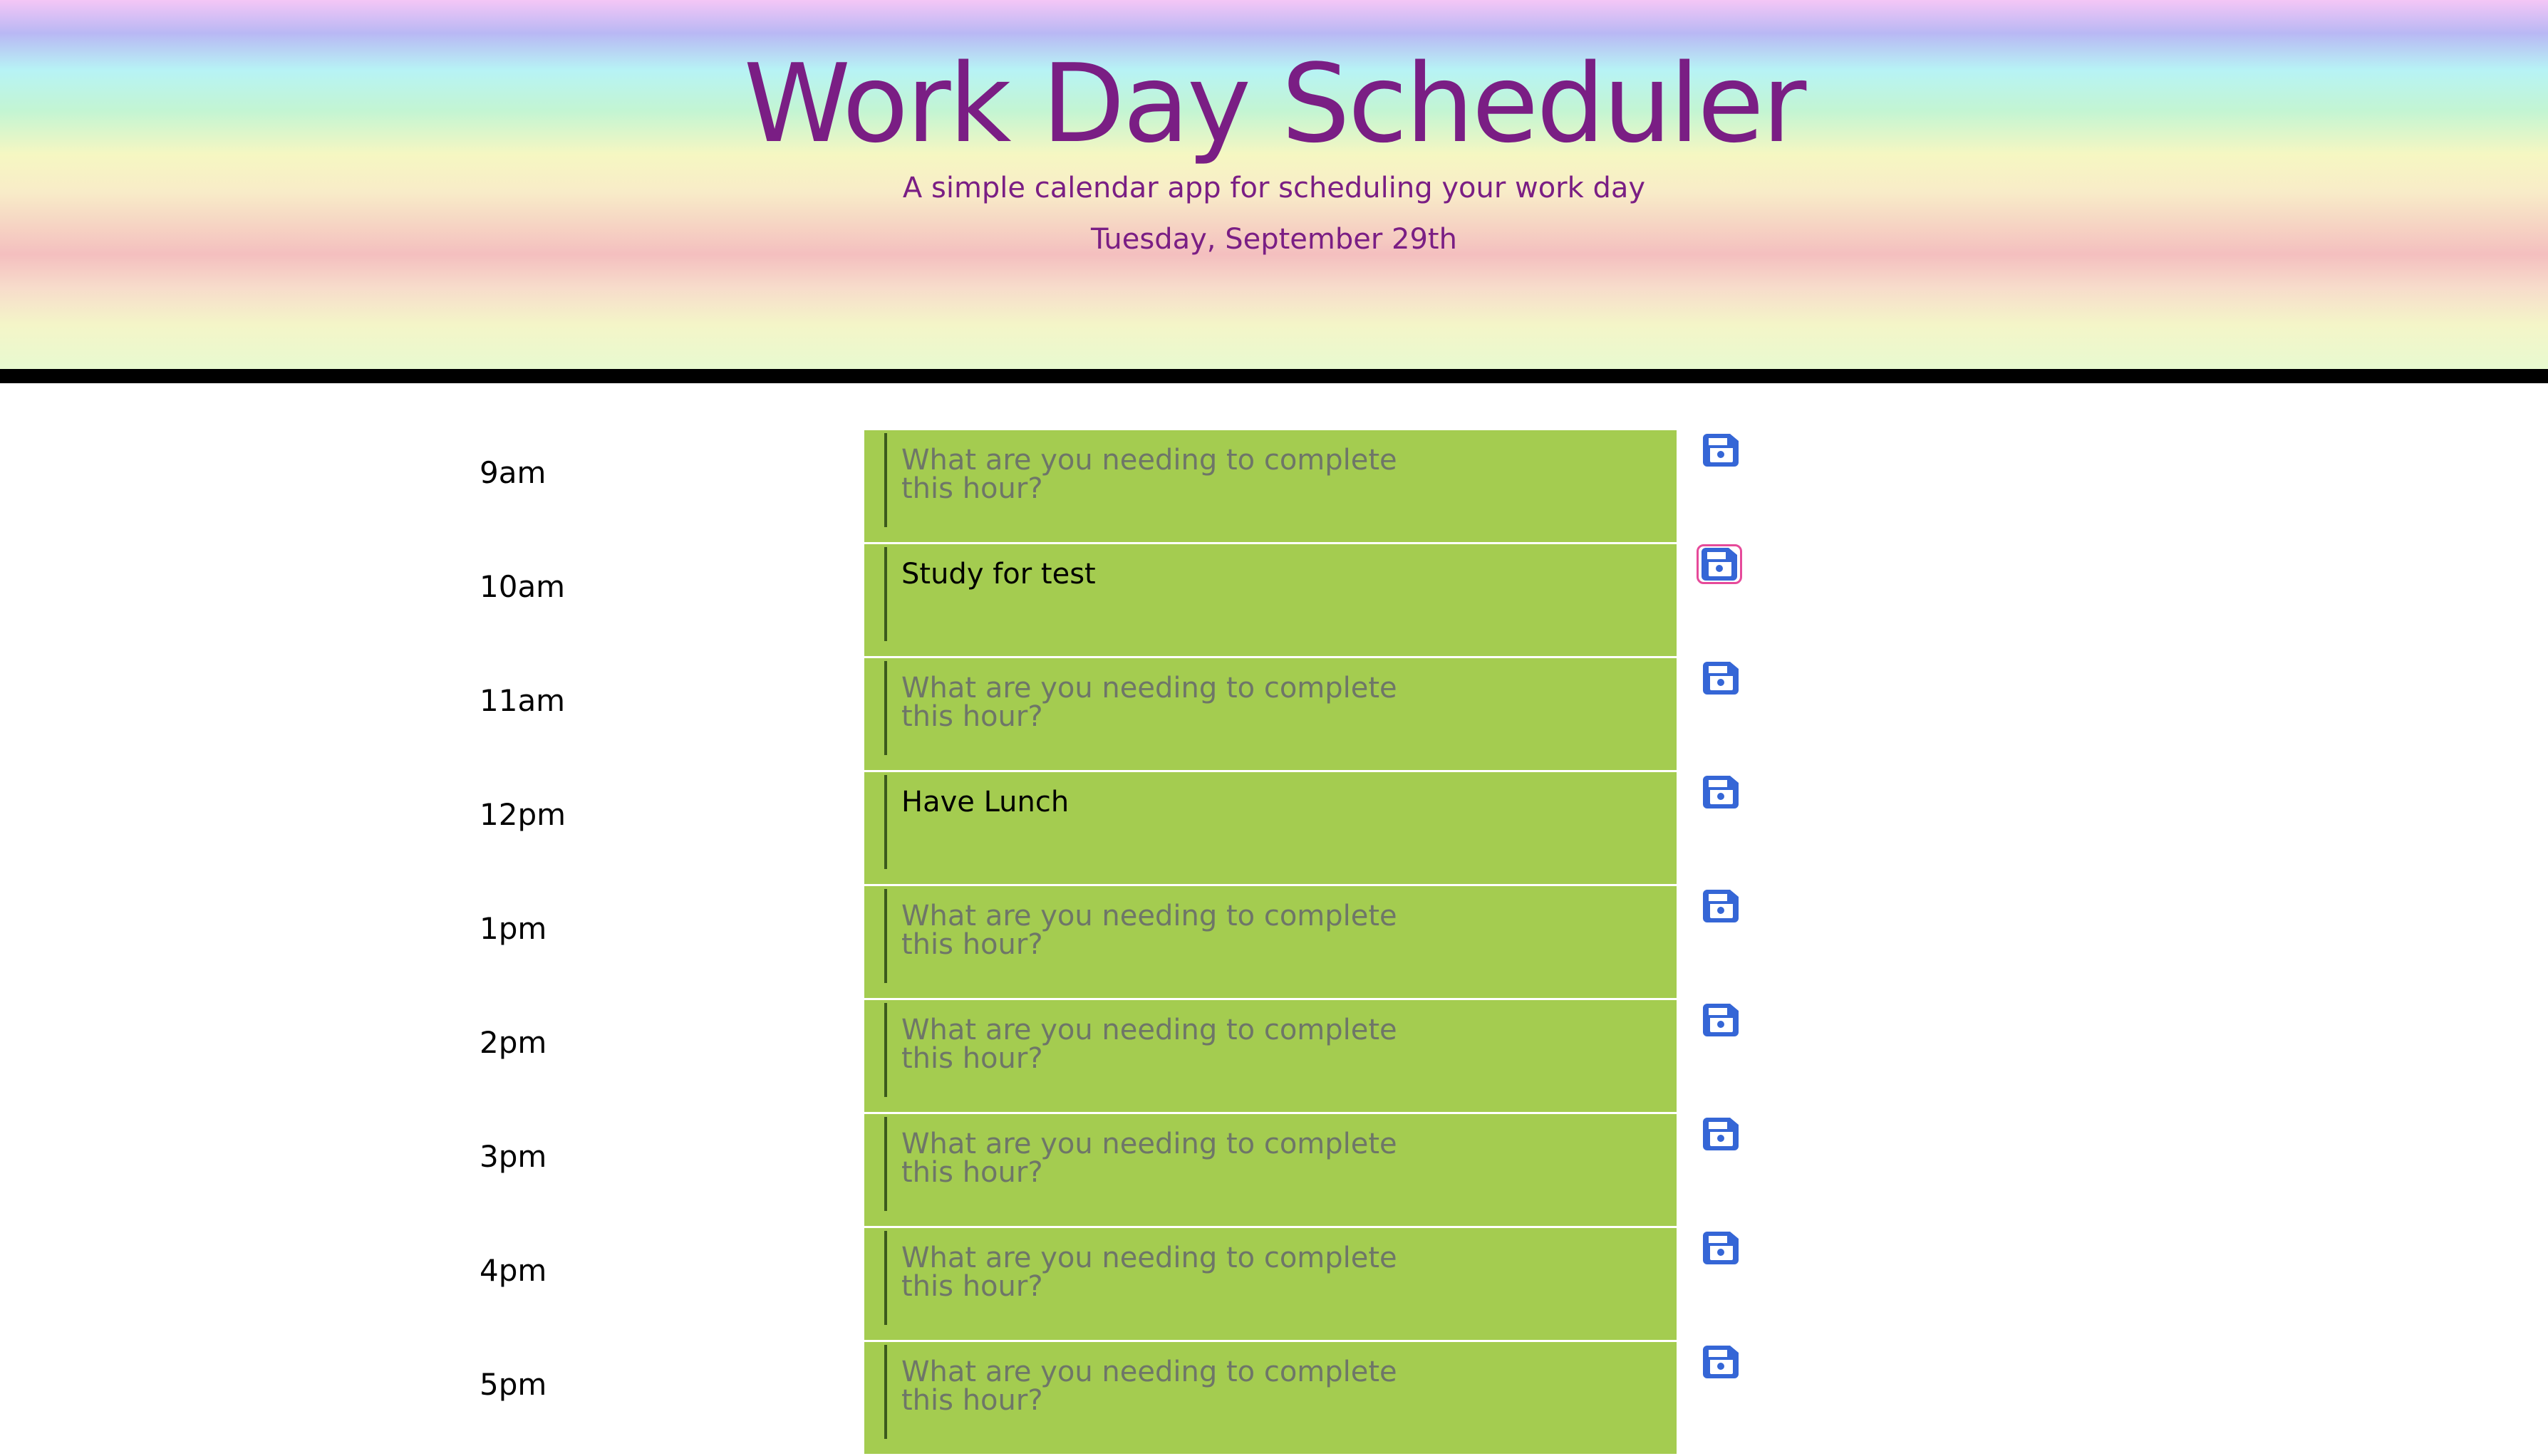 This screenshot has width=2548, height=1456. I want to click on time-block-row: 12pm Have Lunch, so click(1274, 829).